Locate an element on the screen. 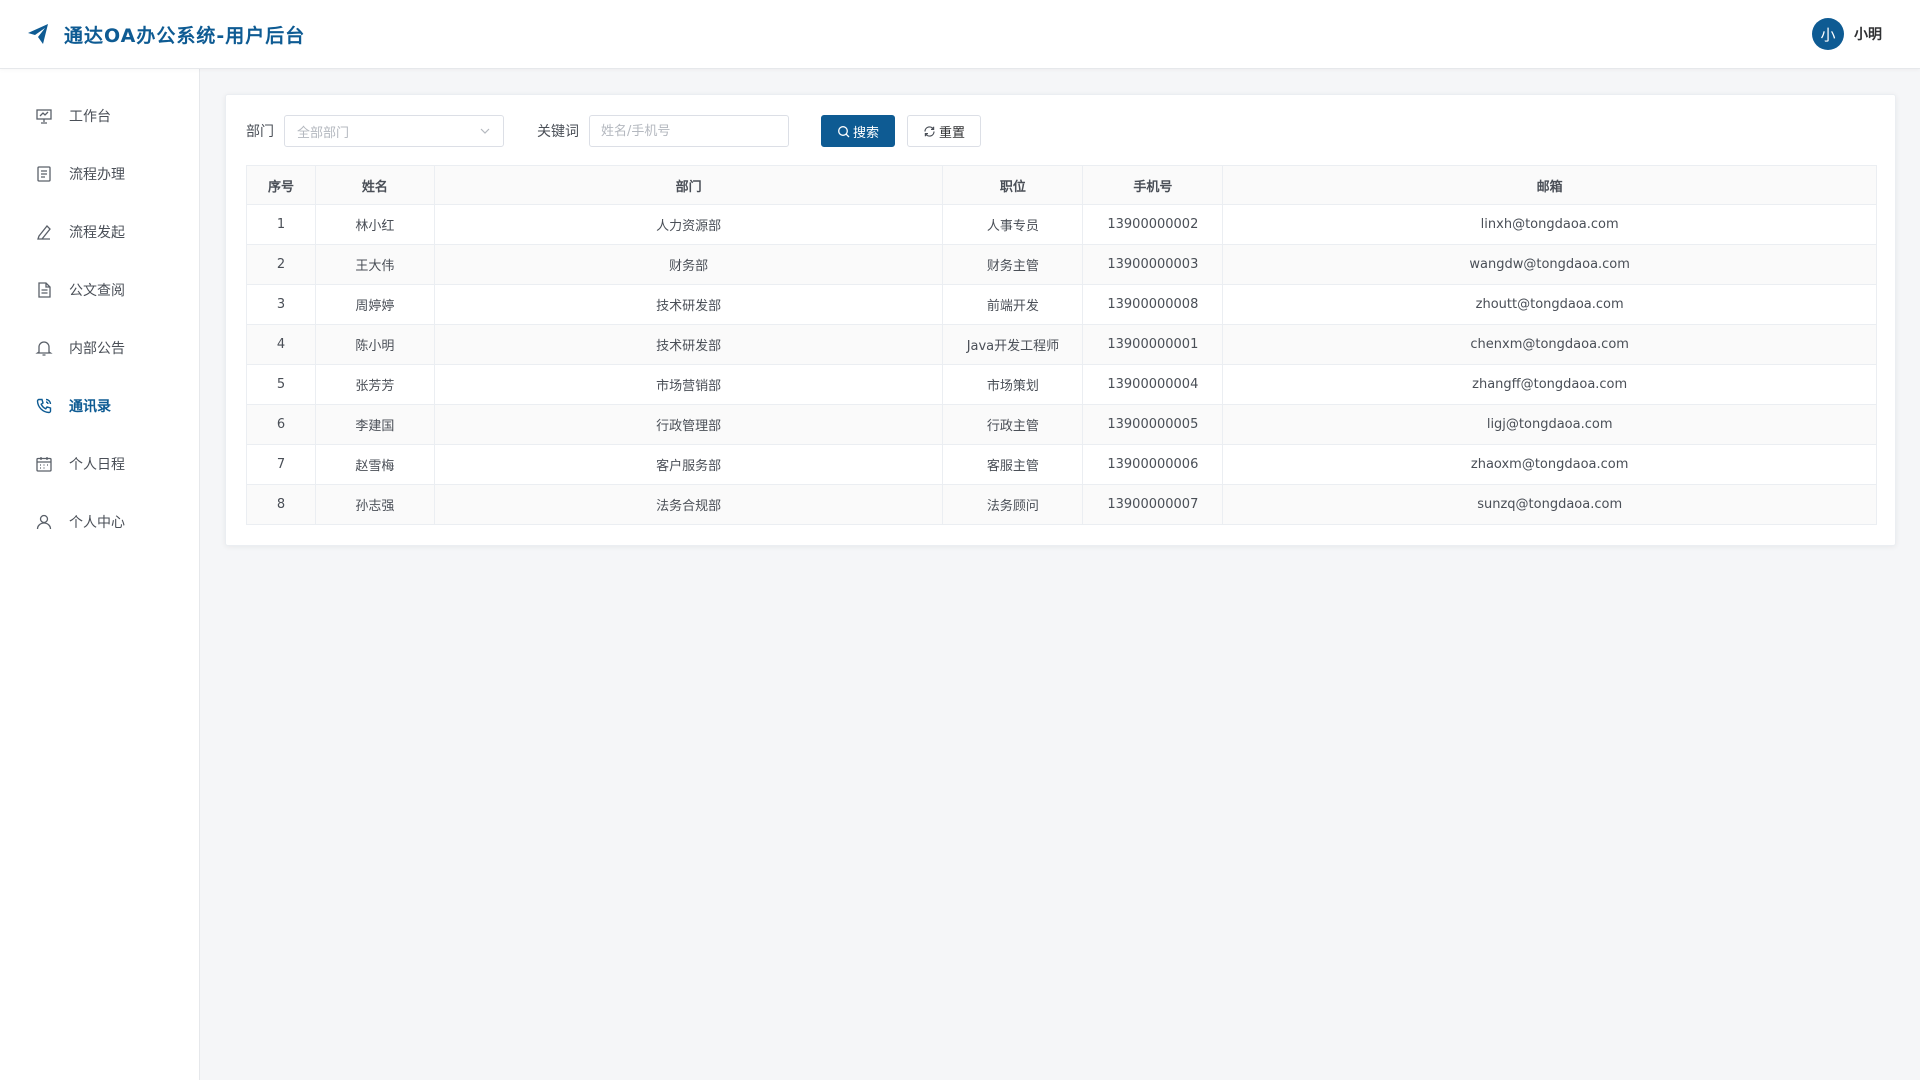  brand: 通达OA办公系统-用户后台 is located at coordinates (165, 34).